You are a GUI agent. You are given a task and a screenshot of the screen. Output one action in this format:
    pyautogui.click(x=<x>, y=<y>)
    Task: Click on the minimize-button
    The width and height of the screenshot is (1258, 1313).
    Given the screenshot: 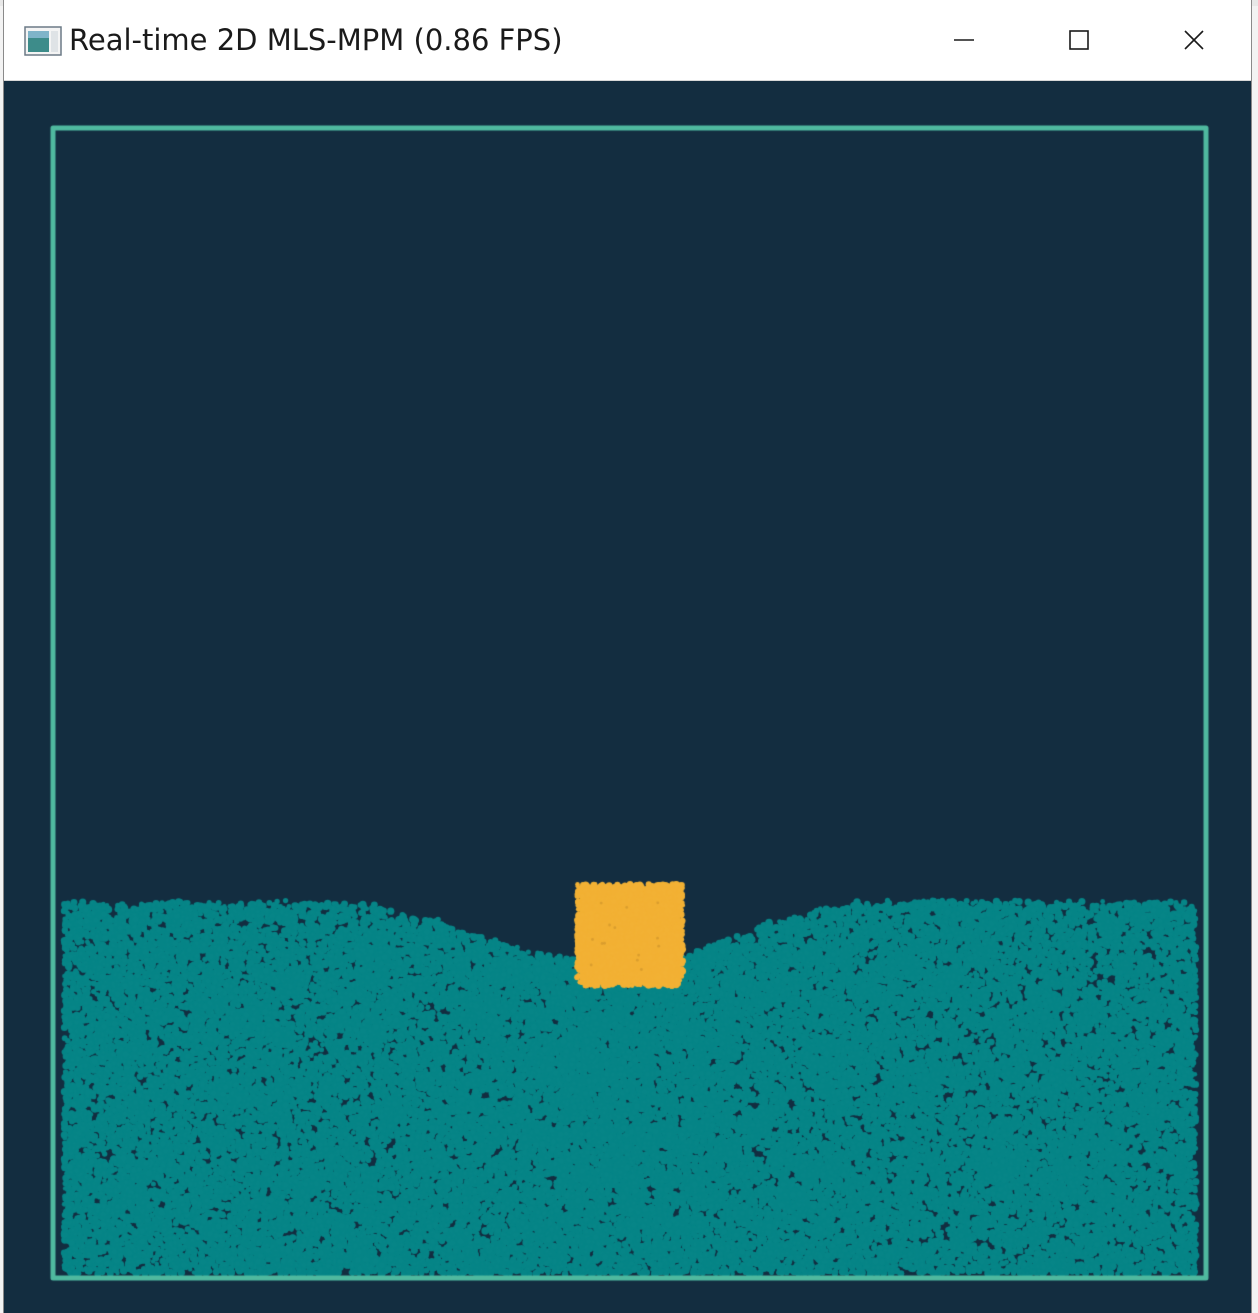 What is the action you would take?
    pyautogui.click(x=963, y=40)
    